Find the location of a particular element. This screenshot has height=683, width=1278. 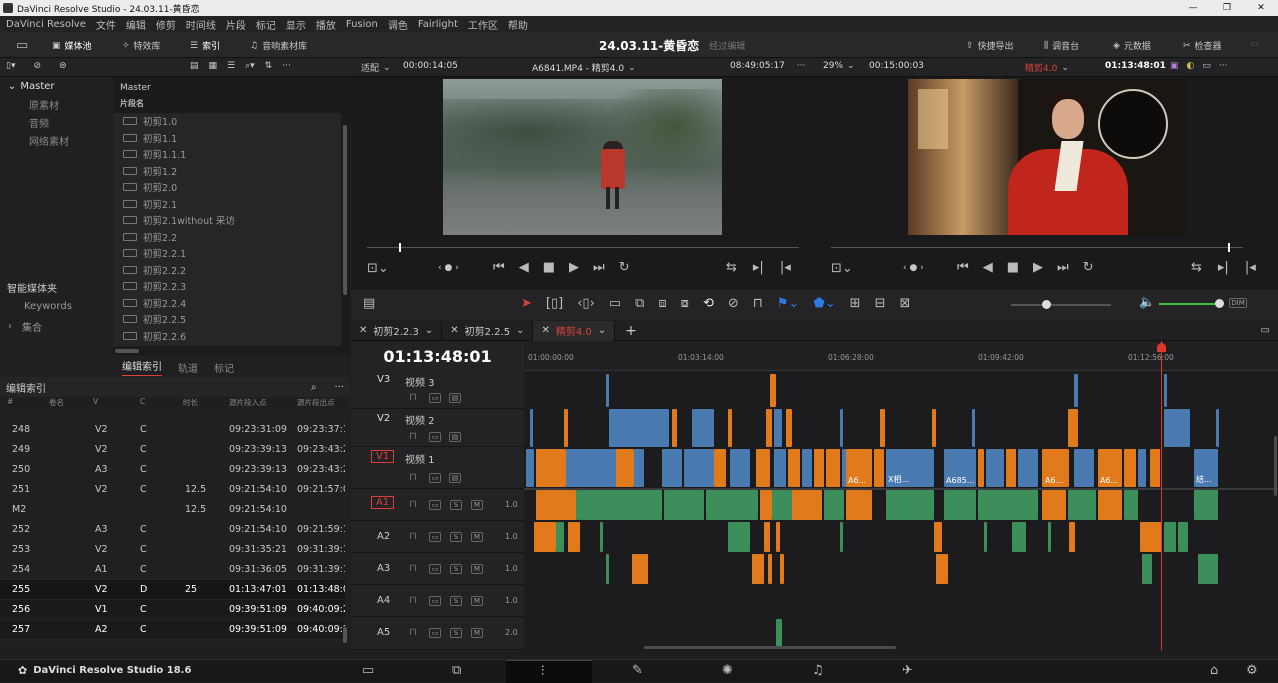

stop-icon: ■ is located at coordinates (549, 267).